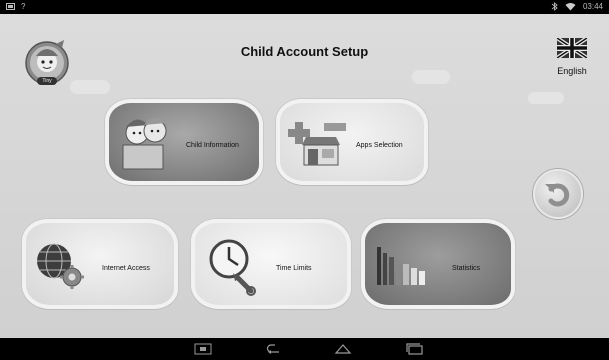 This screenshot has height=360, width=609. Describe the element at coordinates (352, 142) in the screenshot. I see `apps-selection-tile: Apps Selection` at that location.